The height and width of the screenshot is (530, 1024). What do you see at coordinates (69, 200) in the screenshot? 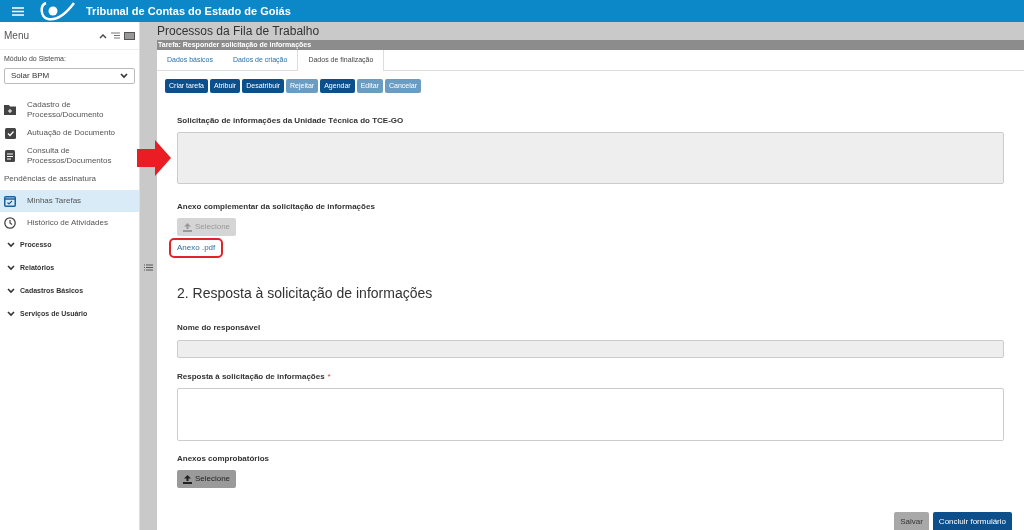
I see `sidebar-item: Minhas Tarefas` at bounding box center [69, 200].